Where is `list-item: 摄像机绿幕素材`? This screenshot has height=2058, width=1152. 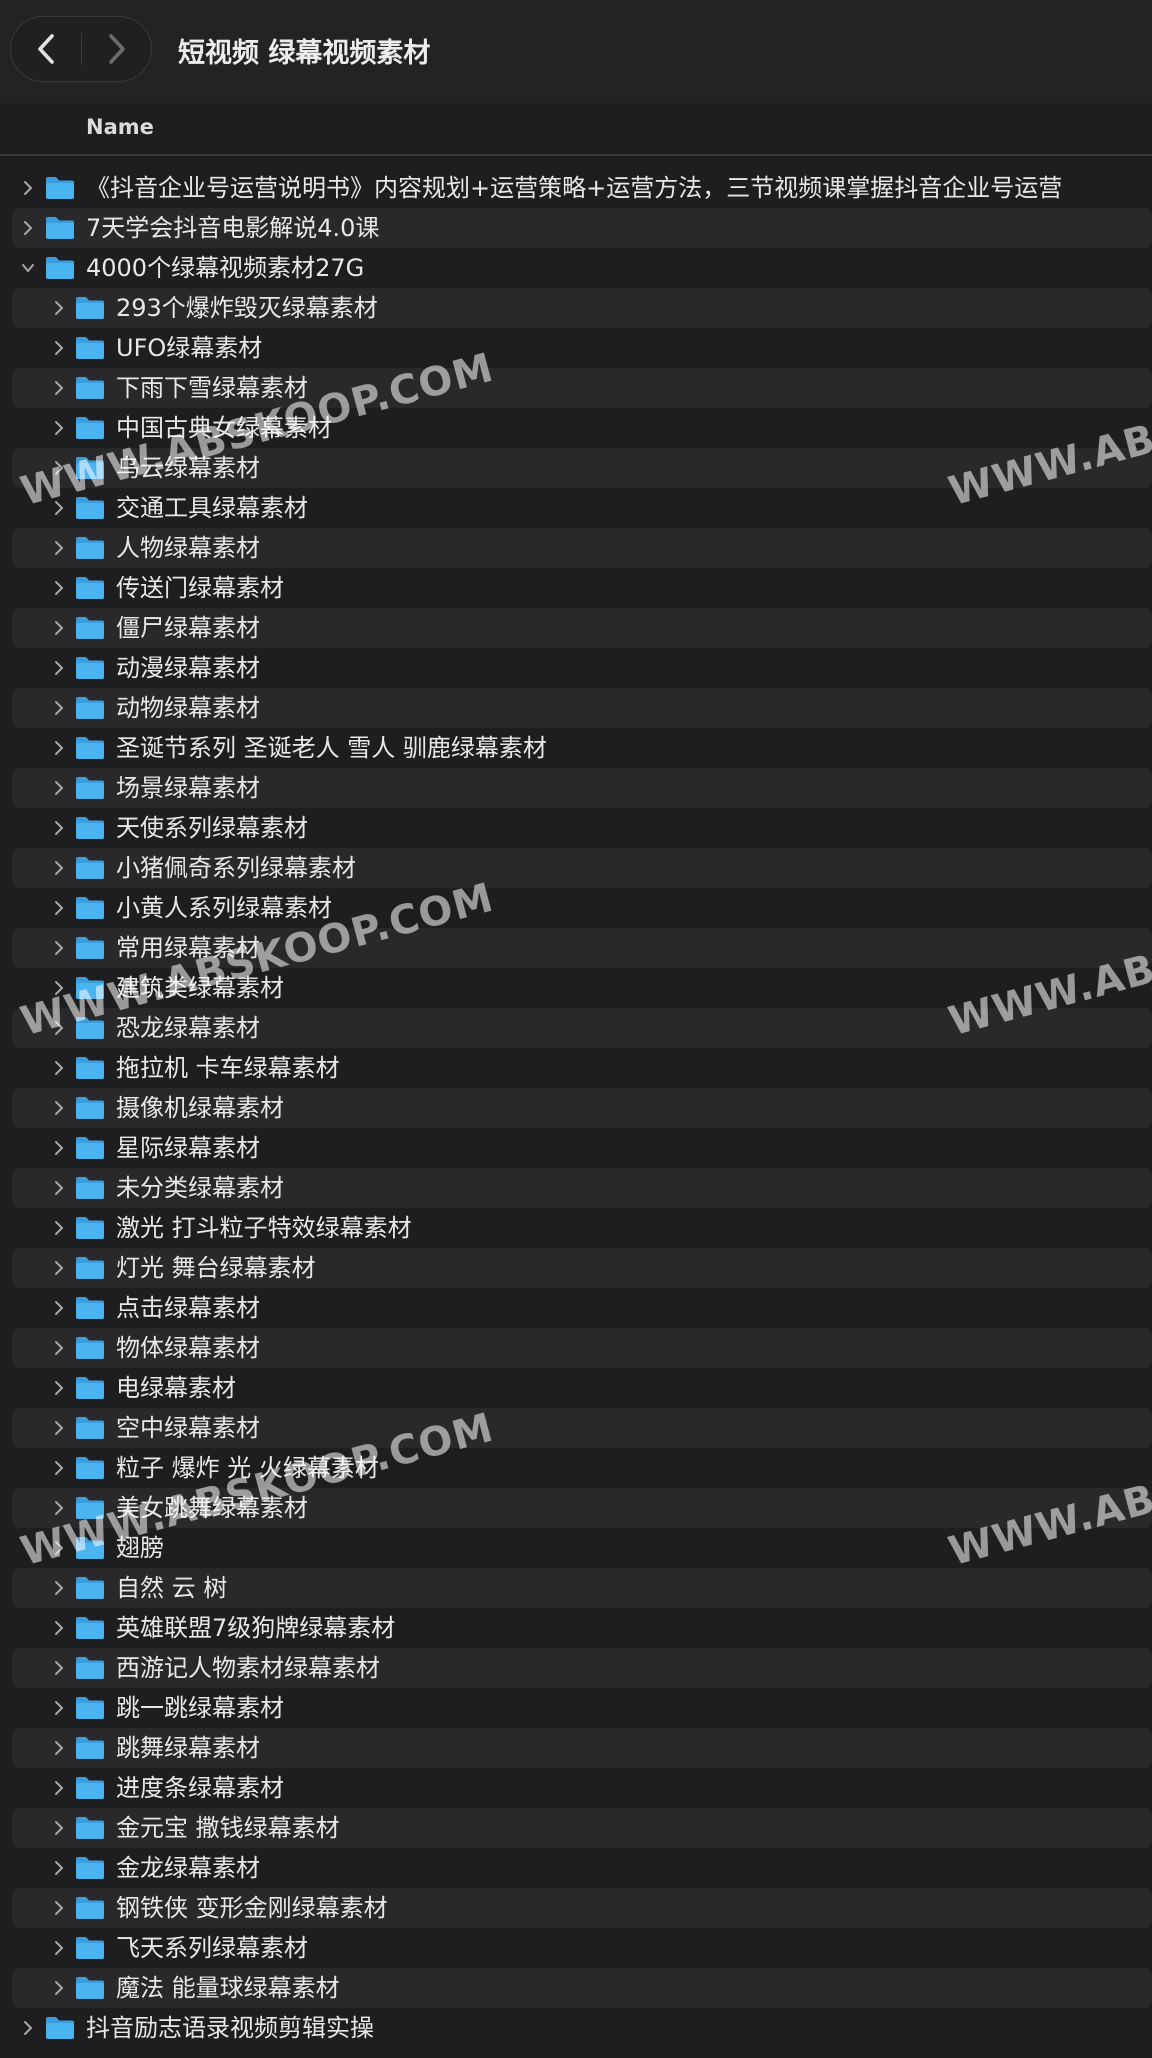
list-item: 摄像机绿幕素材 is located at coordinates (576, 1108).